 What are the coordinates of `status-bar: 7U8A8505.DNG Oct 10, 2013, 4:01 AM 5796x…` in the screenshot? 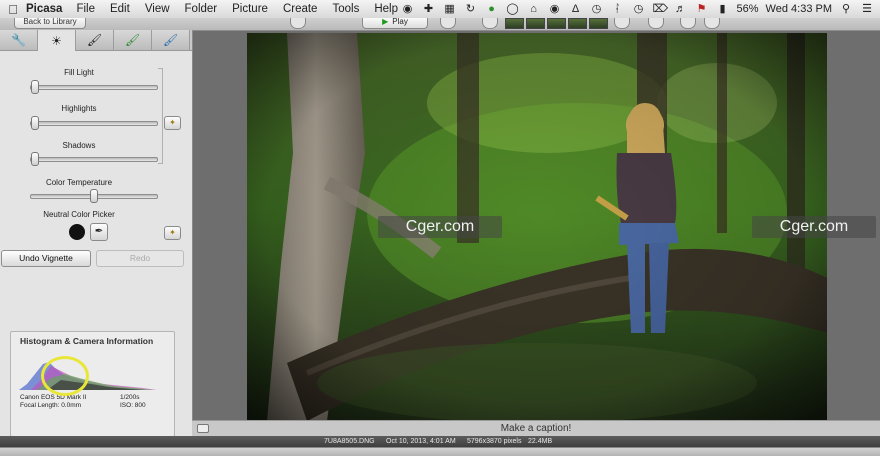 It's located at (440, 441).